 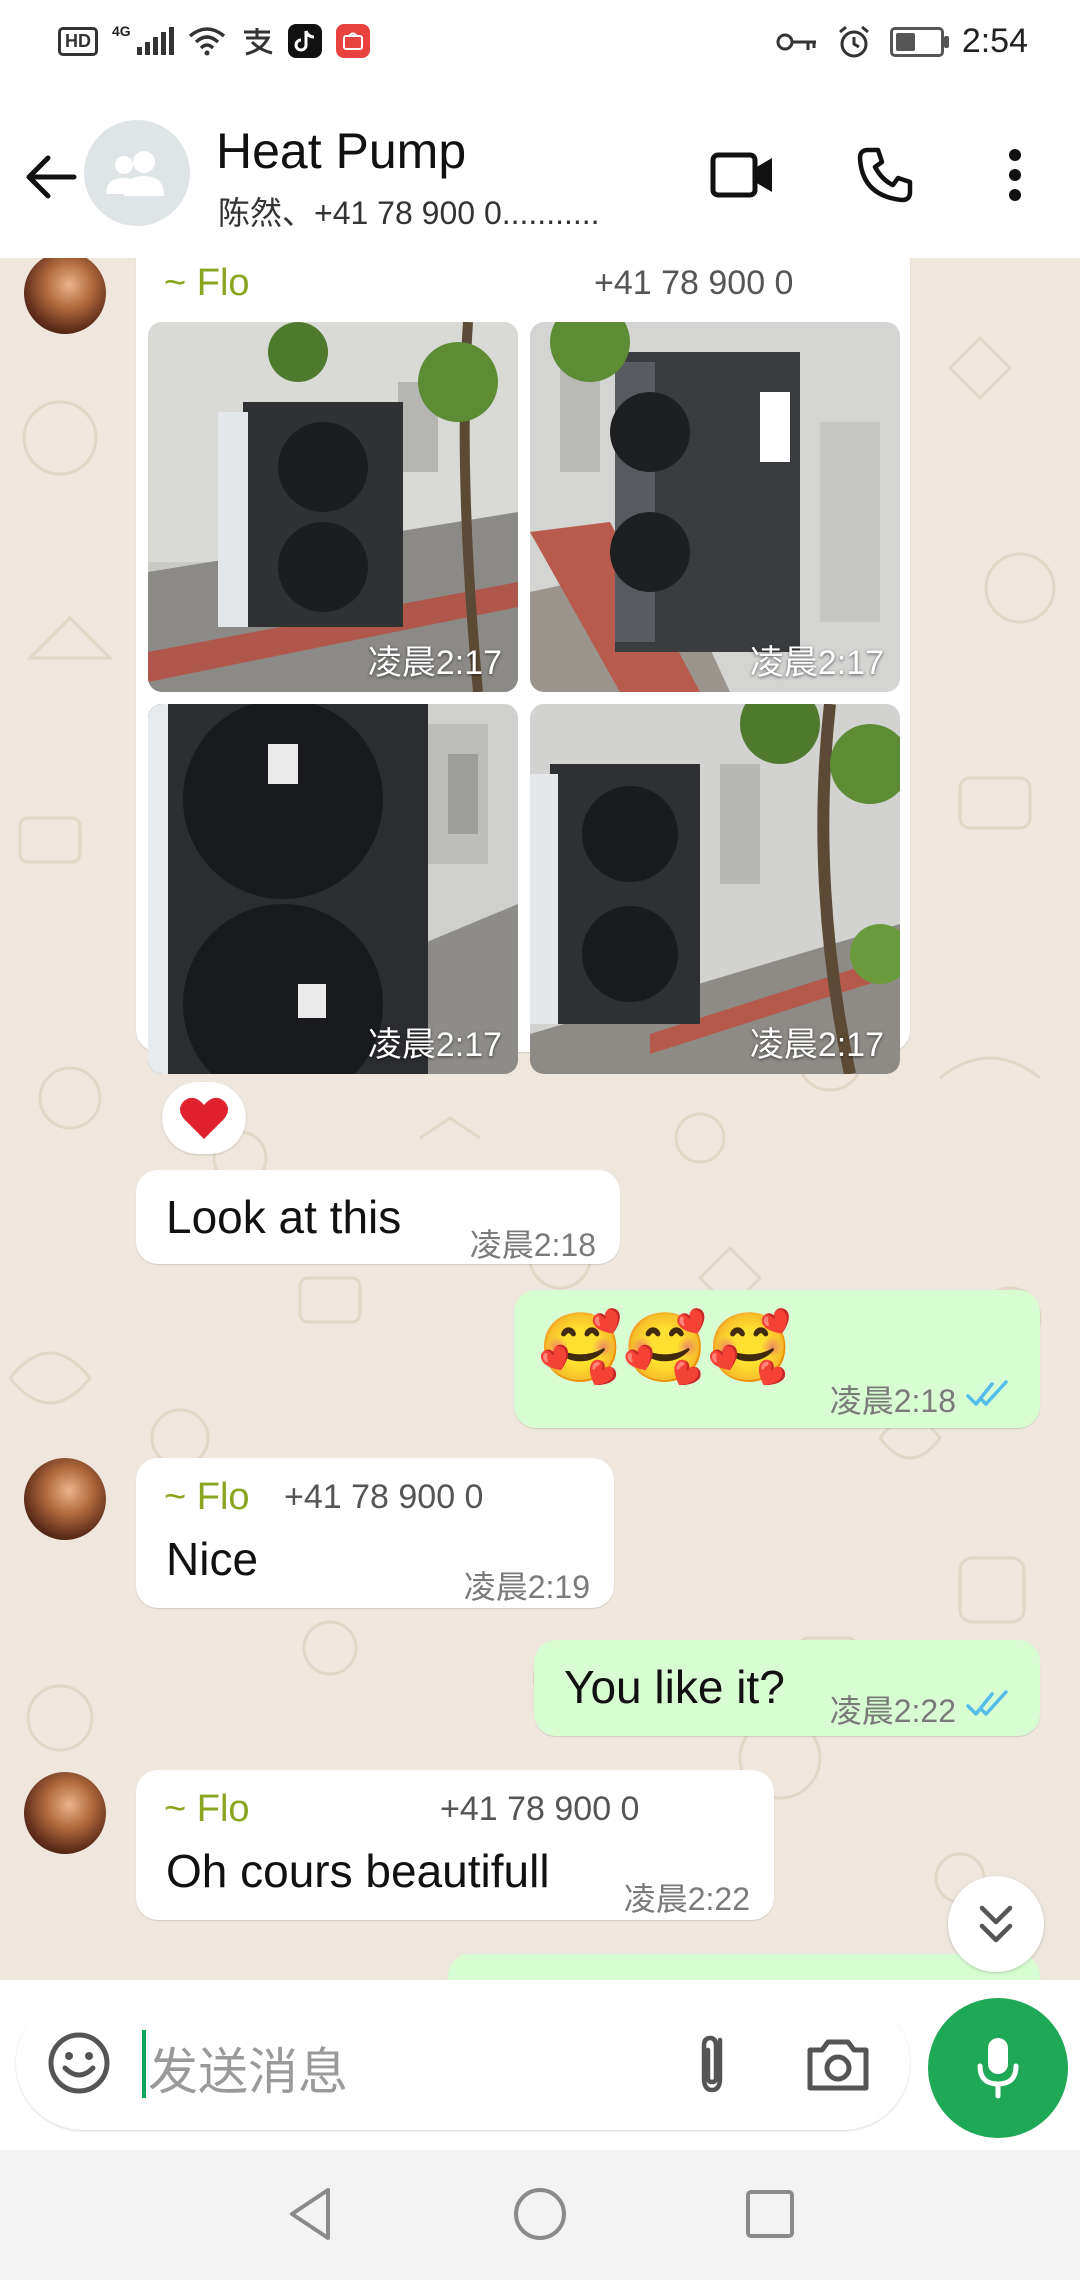 I want to click on outgoing-message: 🥰🥰🥰 凌晨2:18, so click(x=777, y=1359).